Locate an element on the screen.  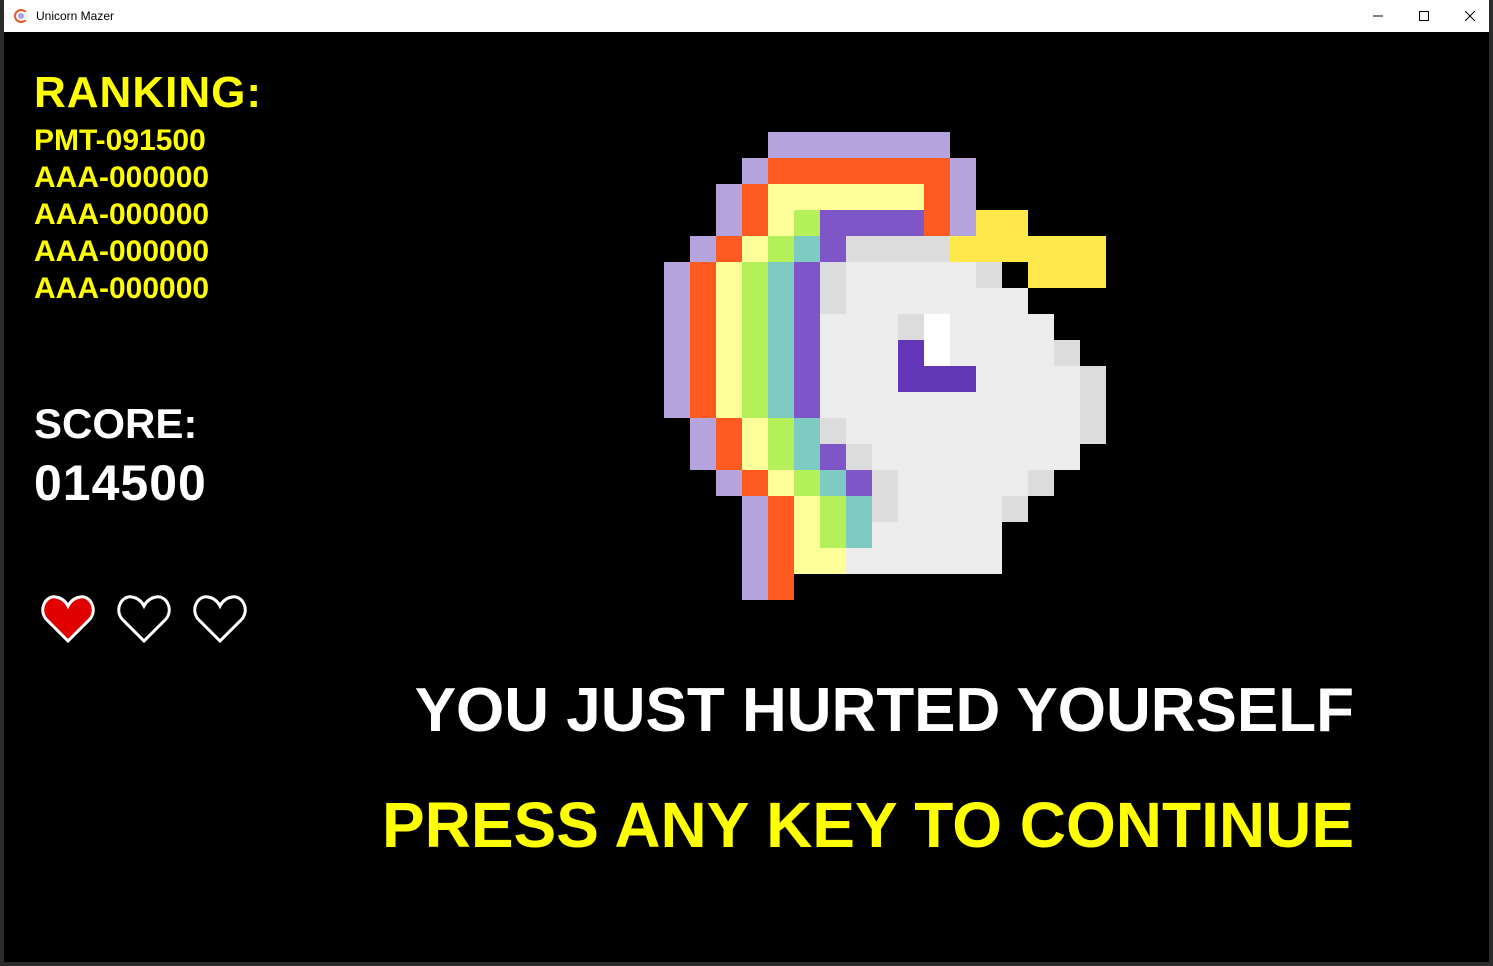
score-value: 014500 is located at coordinates (120, 483).